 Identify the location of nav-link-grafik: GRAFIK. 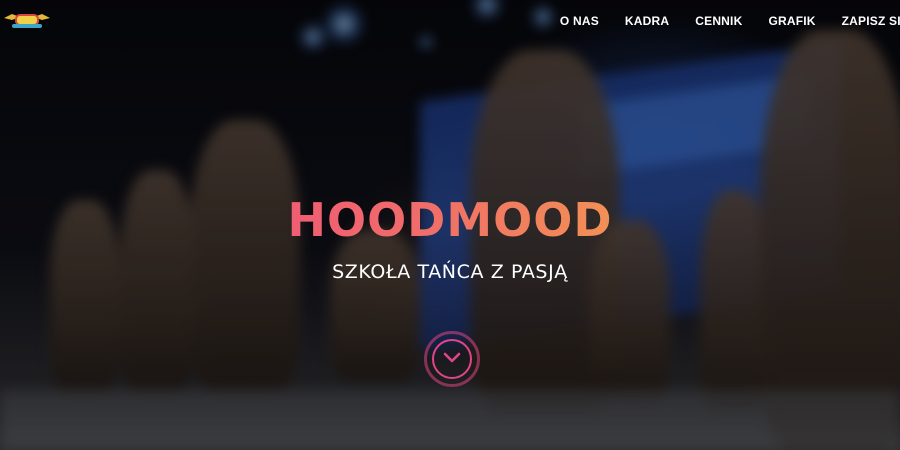
(791, 21).